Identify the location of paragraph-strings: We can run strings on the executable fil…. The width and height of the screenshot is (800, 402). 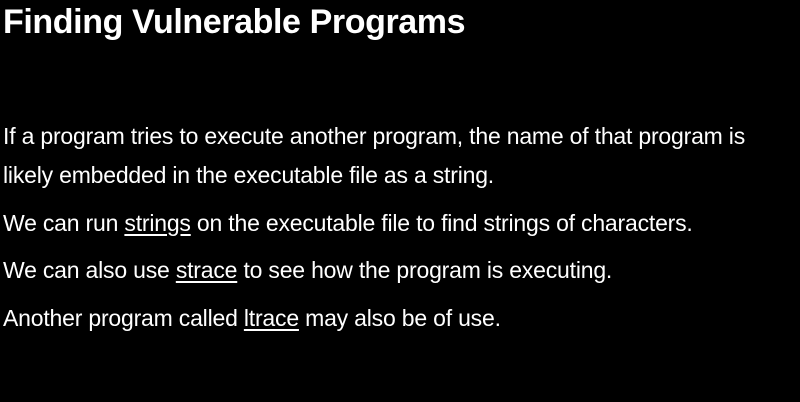
(399, 223).